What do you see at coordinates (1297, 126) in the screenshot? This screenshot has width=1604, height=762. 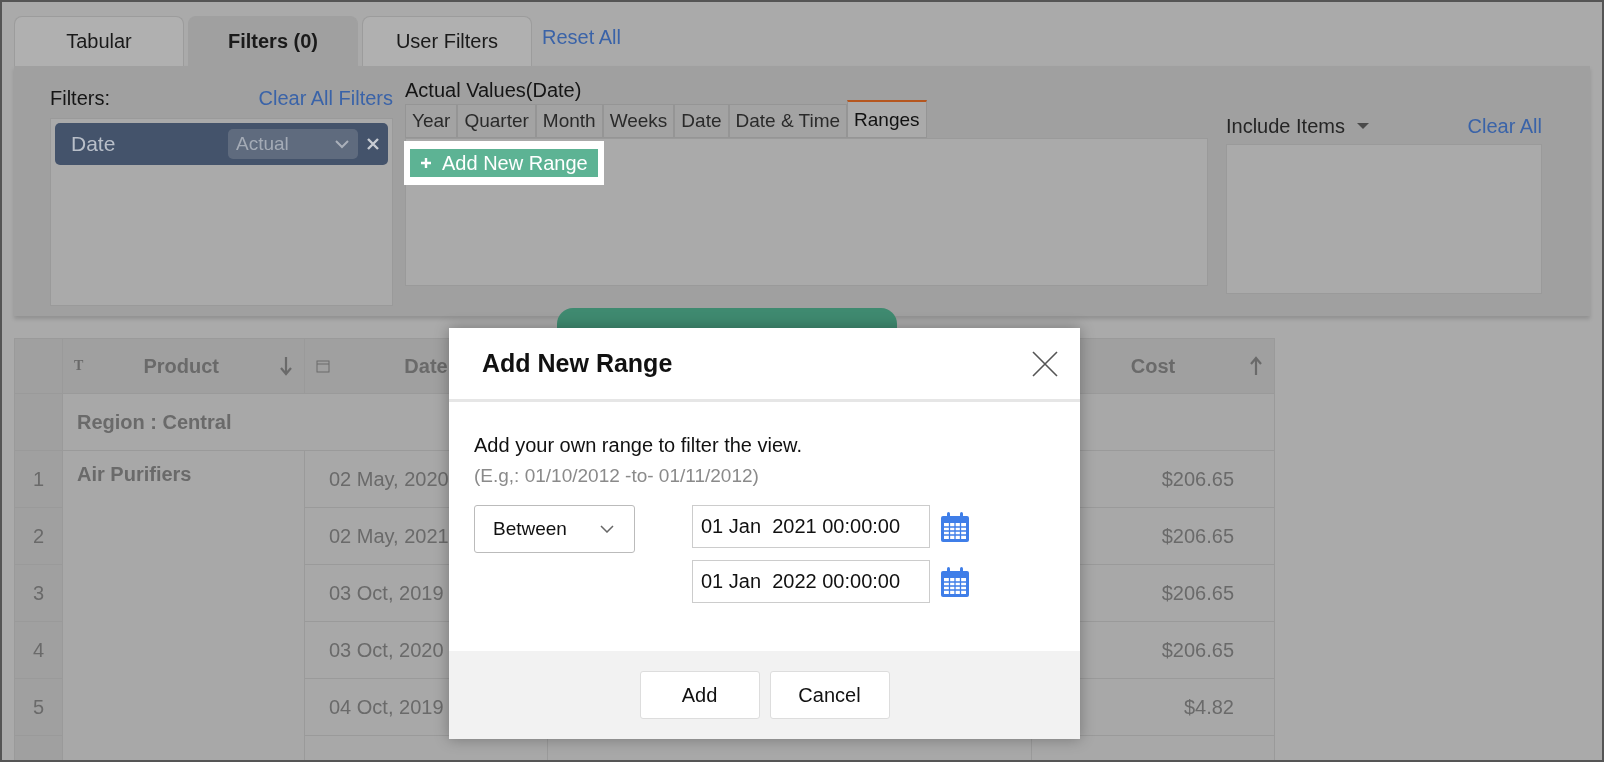 I see `include-items-dropdown: Include Items` at bounding box center [1297, 126].